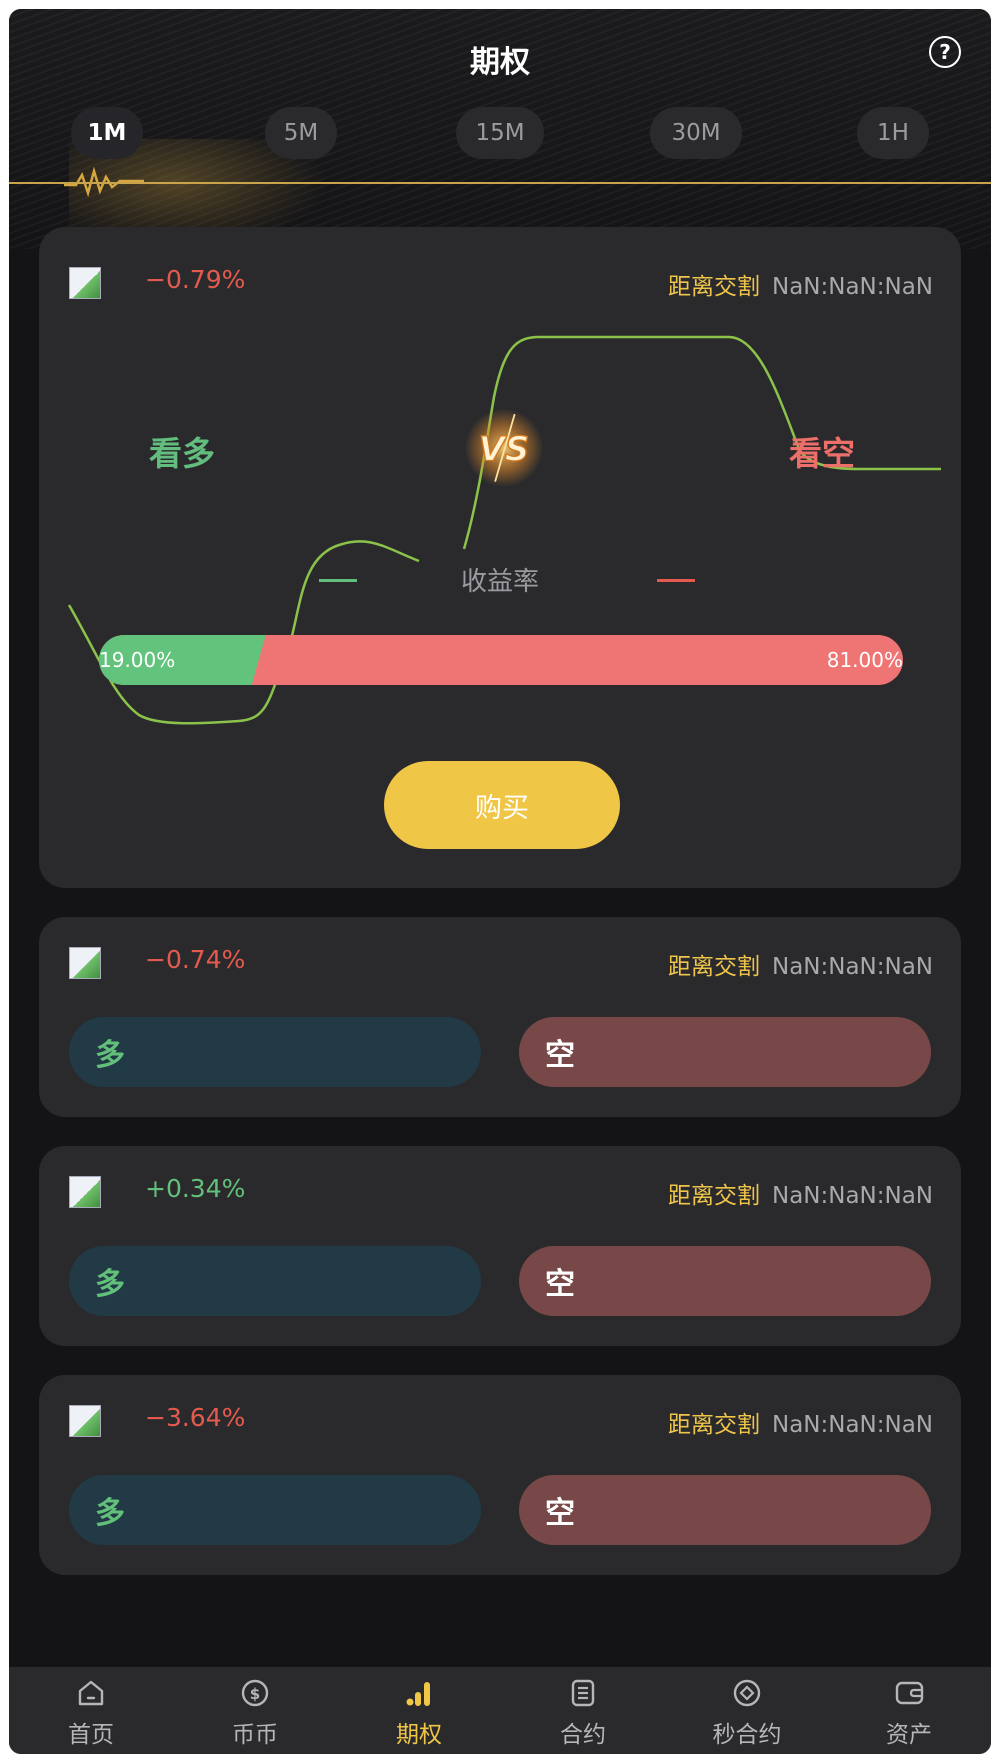  I want to click on option-card: −0.74% 距离交割 NaN:NaN:NaN 多 空, so click(500, 1017).